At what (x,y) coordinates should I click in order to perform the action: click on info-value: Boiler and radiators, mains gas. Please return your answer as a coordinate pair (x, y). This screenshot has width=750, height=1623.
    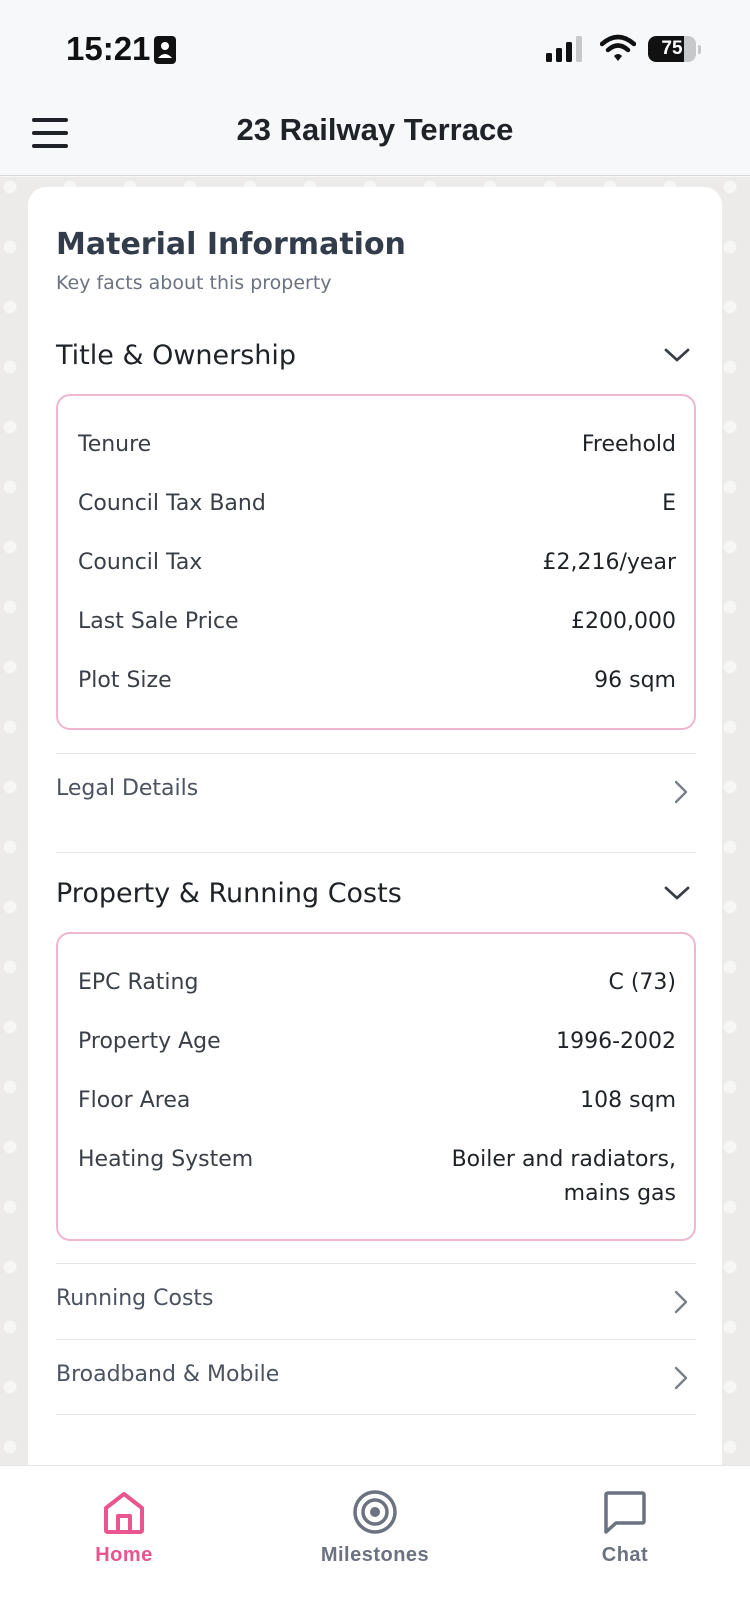
    Looking at the image, I should click on (564, 1177).